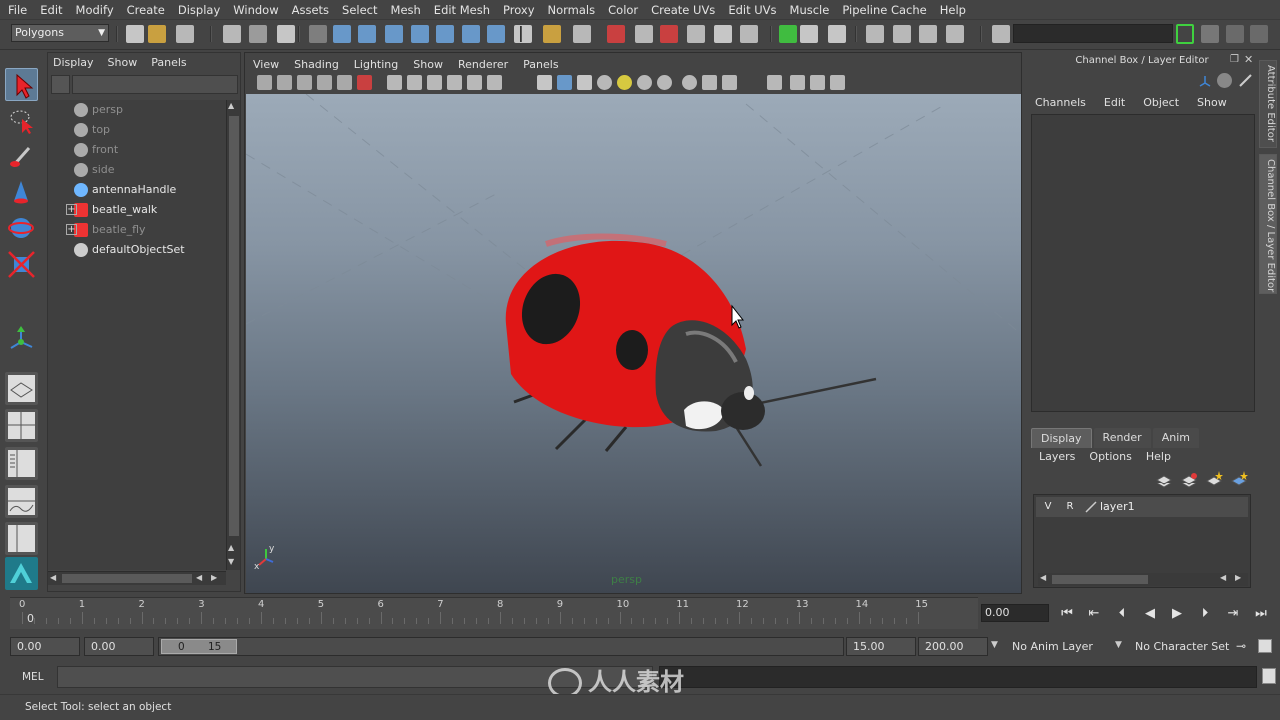 This screenshot has width=1280, height=720. What do you see at coordinates (729, 82) in the screenshot?
I see `depth-of-field-icon` at bounding box center [729, 82].